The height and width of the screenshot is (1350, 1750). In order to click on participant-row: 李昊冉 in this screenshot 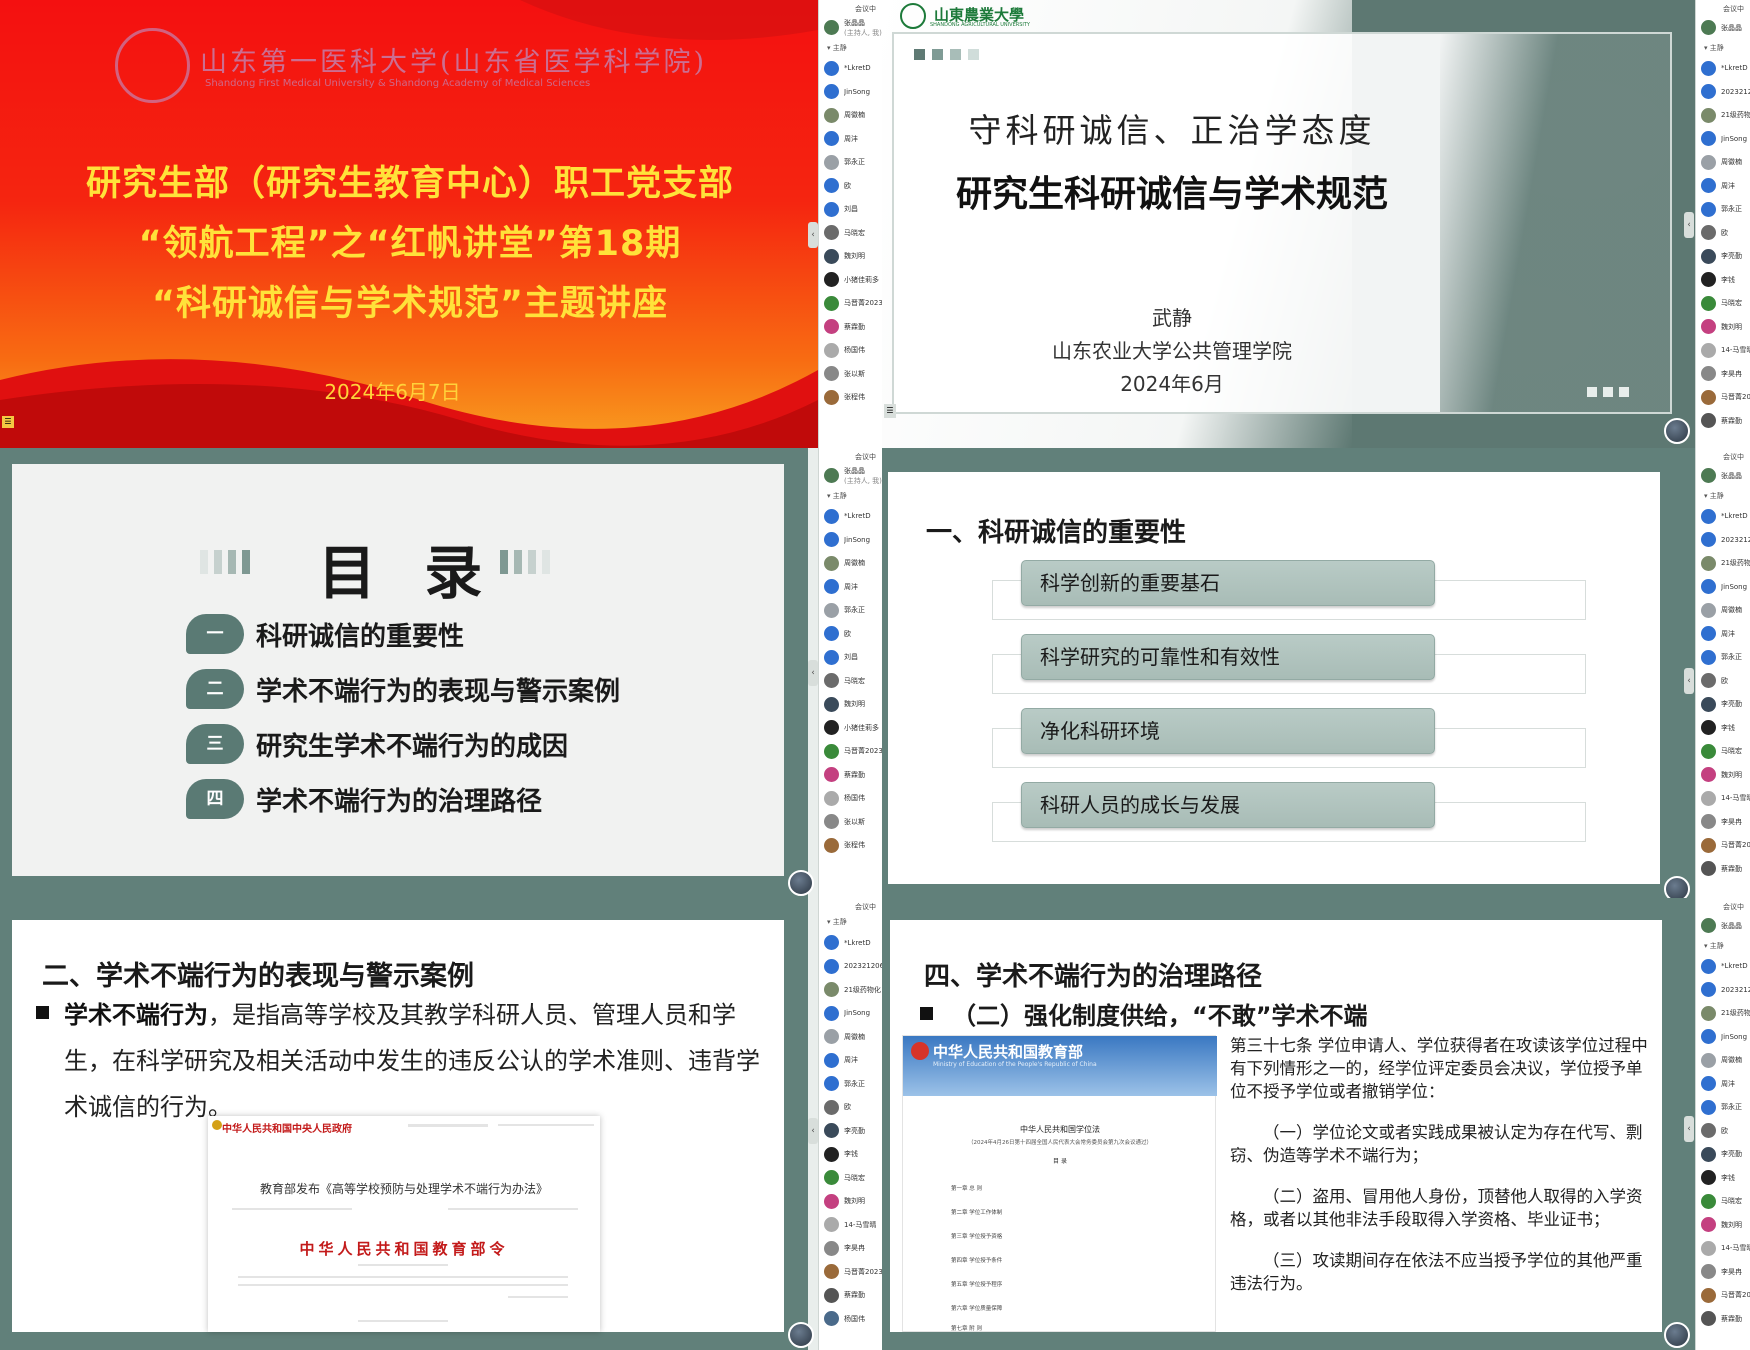, I will do `click(1723, 822)`.